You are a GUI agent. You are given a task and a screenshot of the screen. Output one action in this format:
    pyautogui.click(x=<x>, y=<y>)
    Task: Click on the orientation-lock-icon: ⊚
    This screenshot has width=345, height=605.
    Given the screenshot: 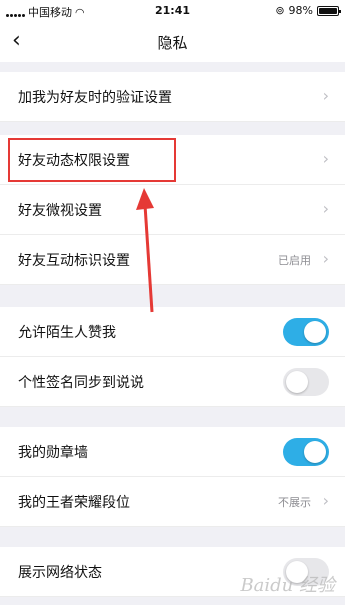 What is the action you would take?
    pyautogui.click(x=280, y=10)
    